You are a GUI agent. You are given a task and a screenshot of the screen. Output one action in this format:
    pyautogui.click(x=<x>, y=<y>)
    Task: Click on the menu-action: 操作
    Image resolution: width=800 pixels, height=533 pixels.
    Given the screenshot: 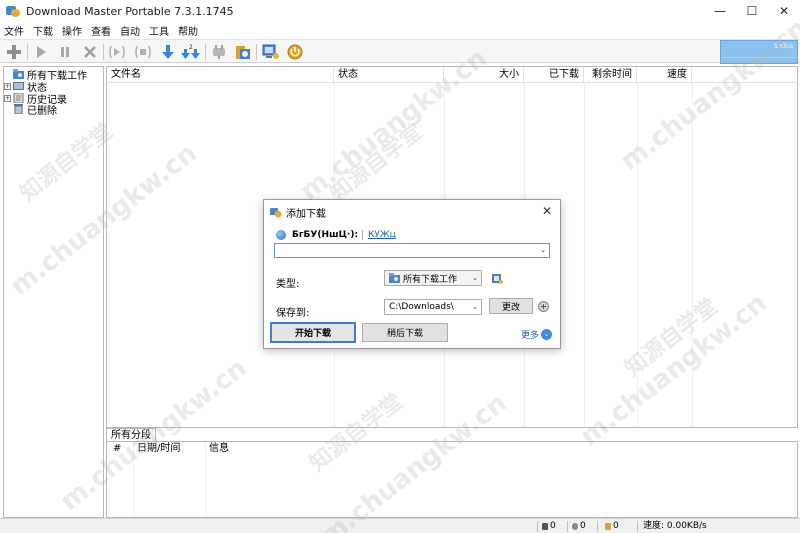 What is the action you would take?
    pyautogui.click(x=72, y=30)
    